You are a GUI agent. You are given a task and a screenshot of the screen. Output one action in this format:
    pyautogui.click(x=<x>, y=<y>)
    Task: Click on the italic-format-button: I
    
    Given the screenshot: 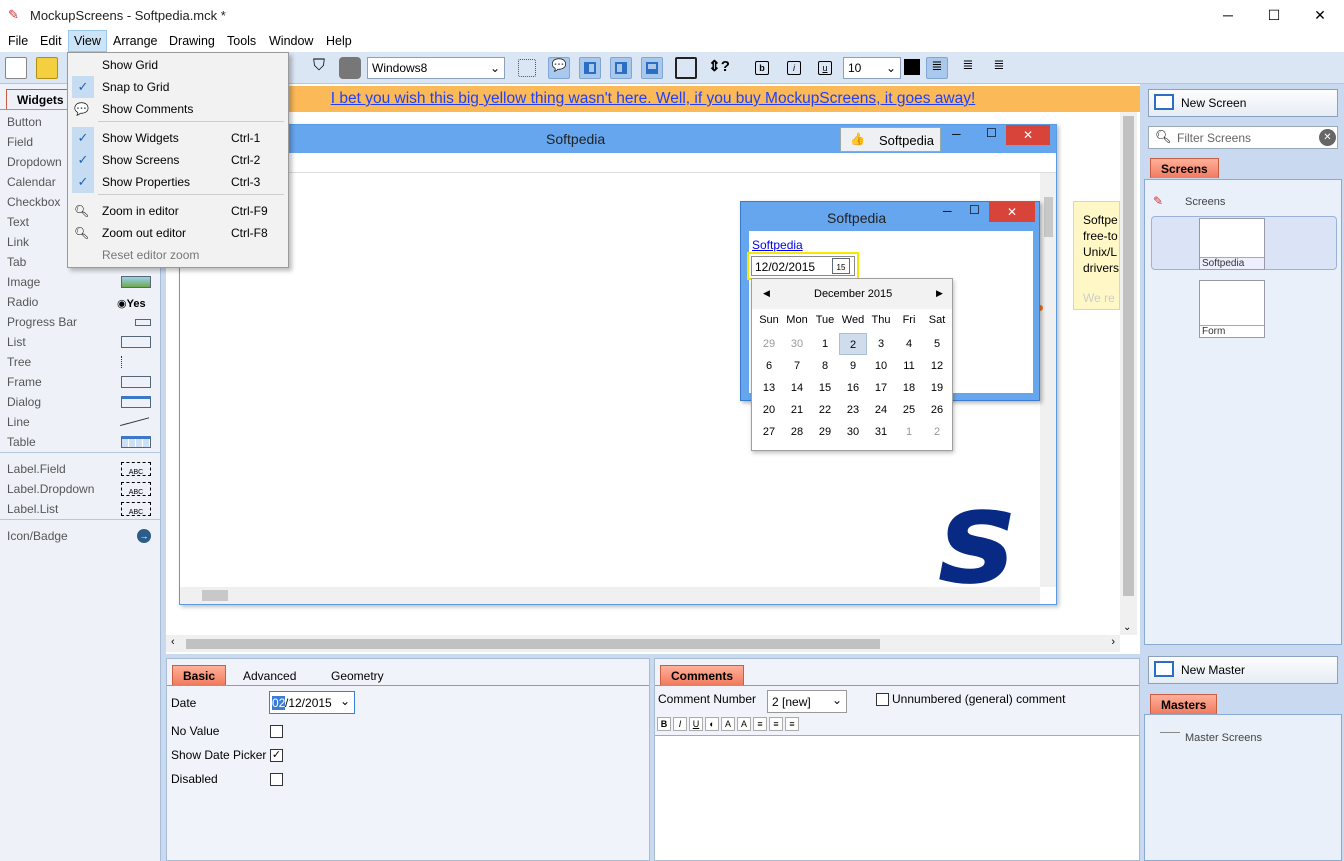 What is the action you would take?
    pyautogui.click(x=680, y=724)
    